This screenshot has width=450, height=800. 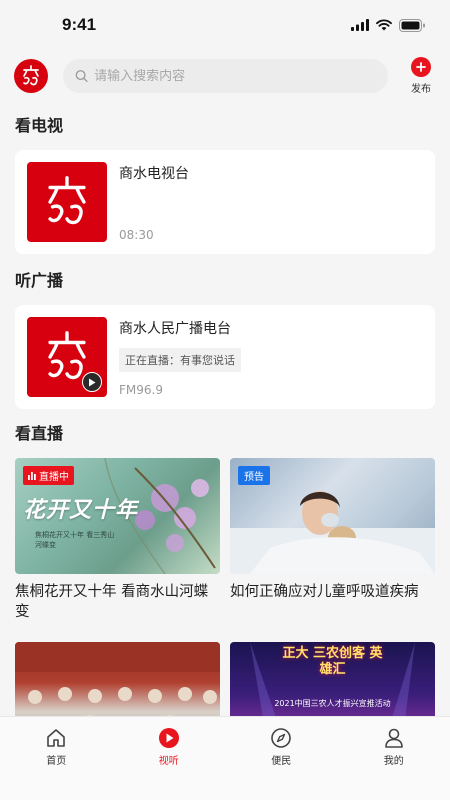 I want to click on live-badge-label: 直播中, so click(x=54, y=477).